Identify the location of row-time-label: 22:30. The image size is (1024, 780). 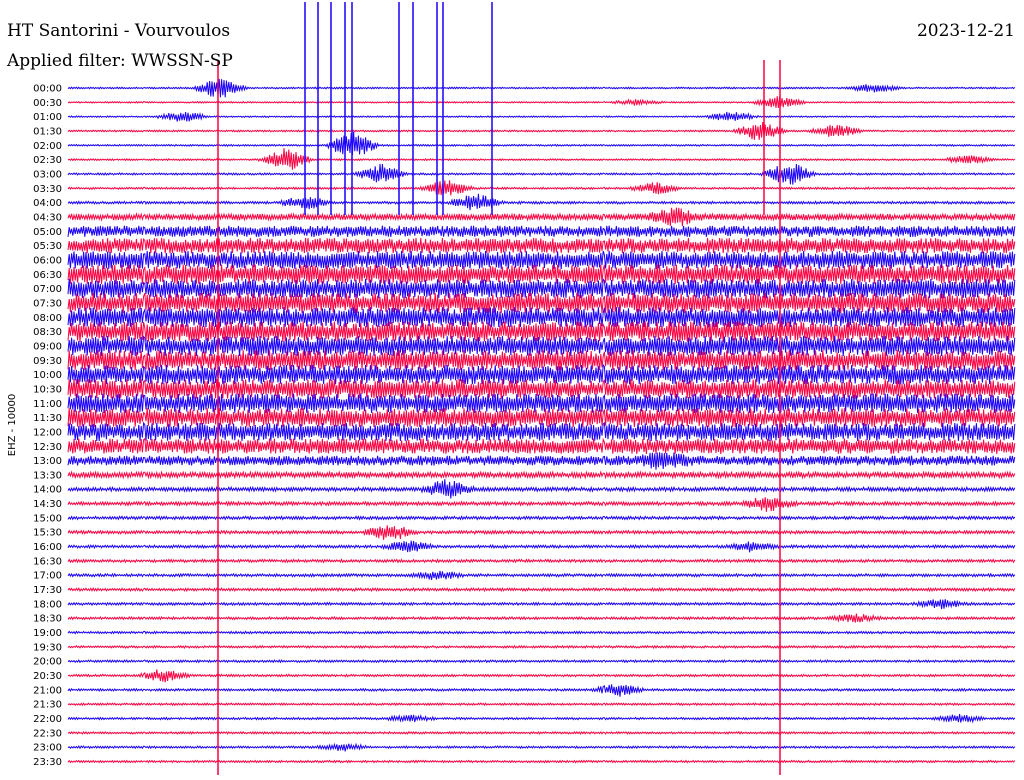
(47, 733).